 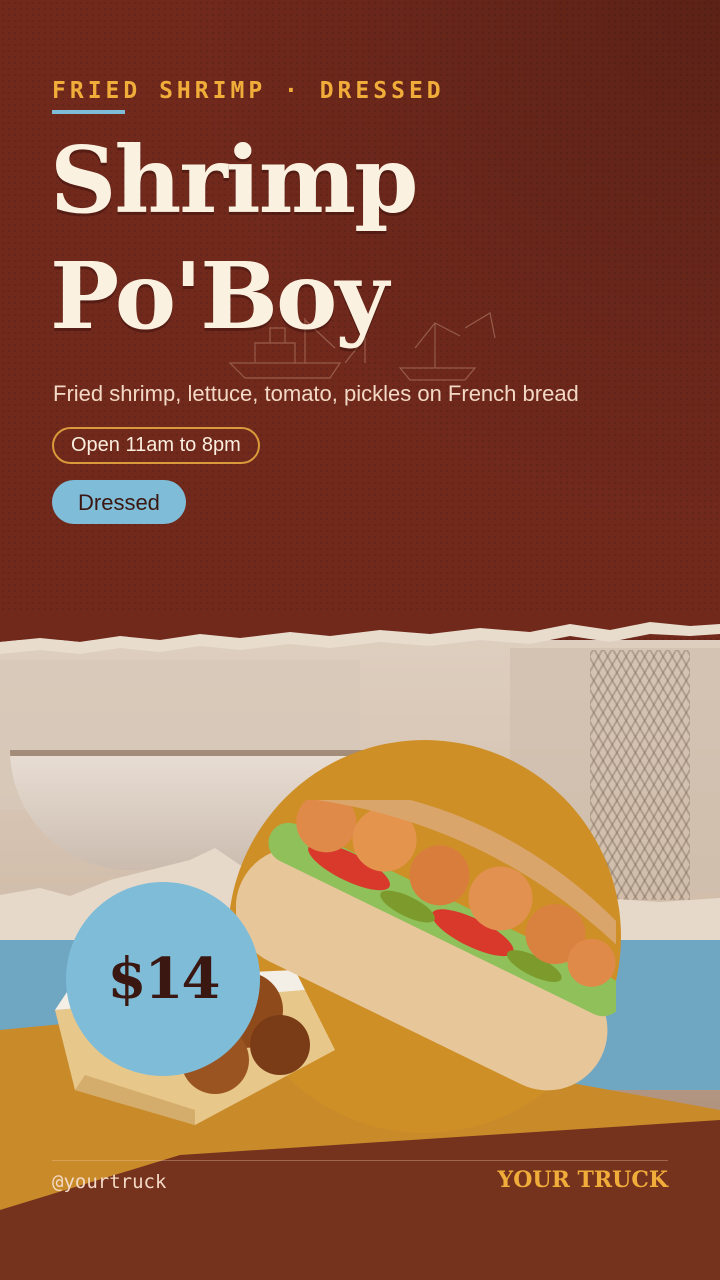 What do you see at coordinates (234, 238) in the screenshot?
I see `page-title: Shrimp Po'Boy` at bounding box center [234, 238].